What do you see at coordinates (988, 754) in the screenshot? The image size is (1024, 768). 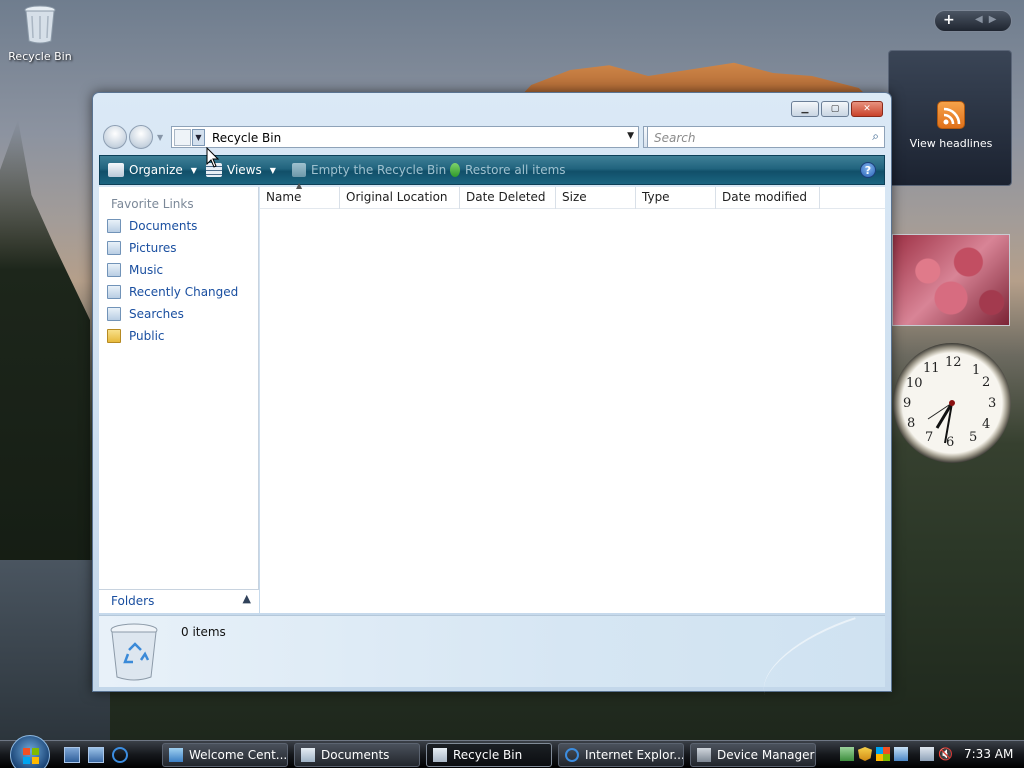 I see `system-clock: 7:33 AM` at bounding box center [988, 754].